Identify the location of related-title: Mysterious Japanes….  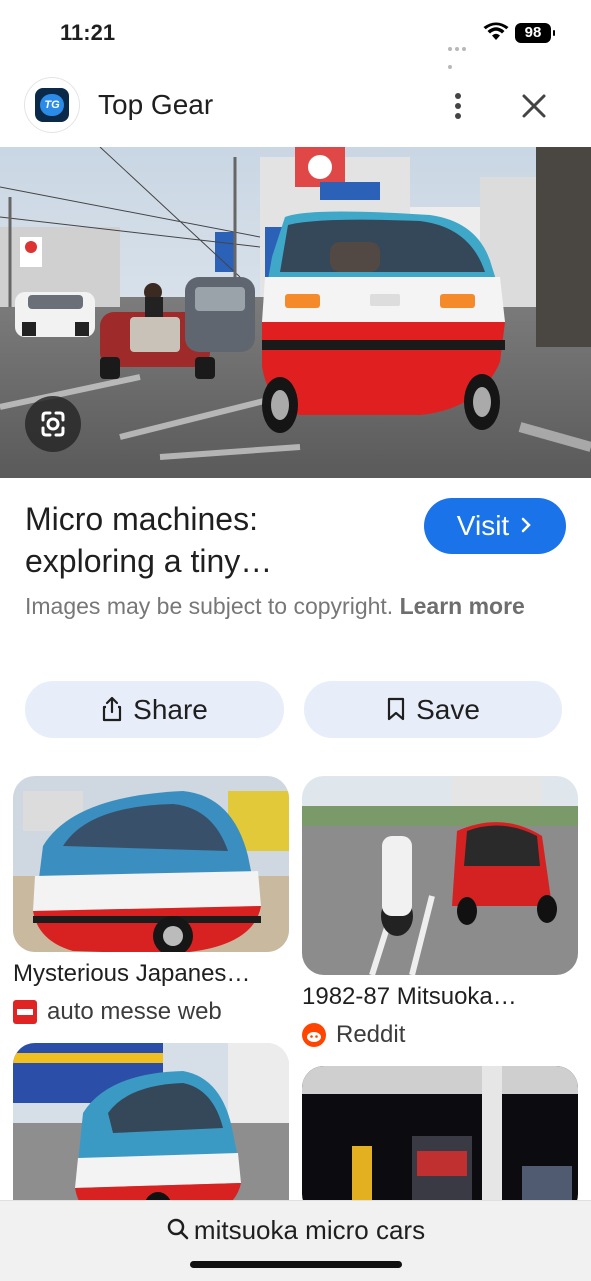
(132, 973).